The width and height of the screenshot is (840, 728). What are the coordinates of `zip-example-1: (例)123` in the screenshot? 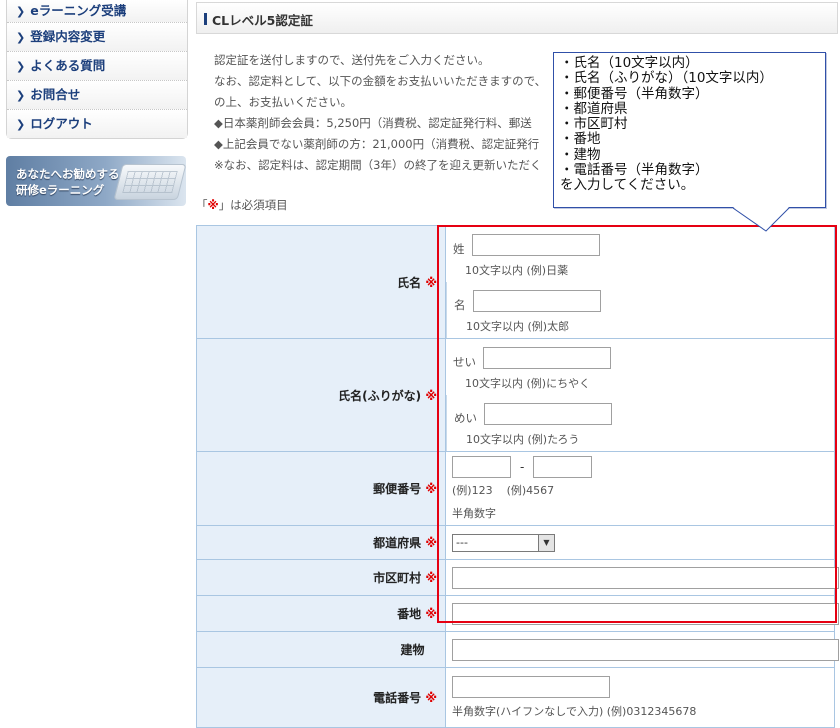 It's located at (472, 490).